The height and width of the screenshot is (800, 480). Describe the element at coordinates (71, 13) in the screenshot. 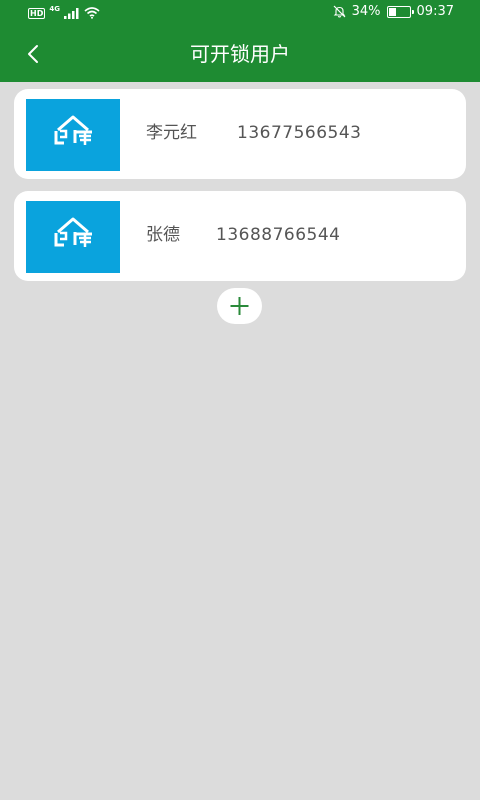

I see `signal-icon` at that location.